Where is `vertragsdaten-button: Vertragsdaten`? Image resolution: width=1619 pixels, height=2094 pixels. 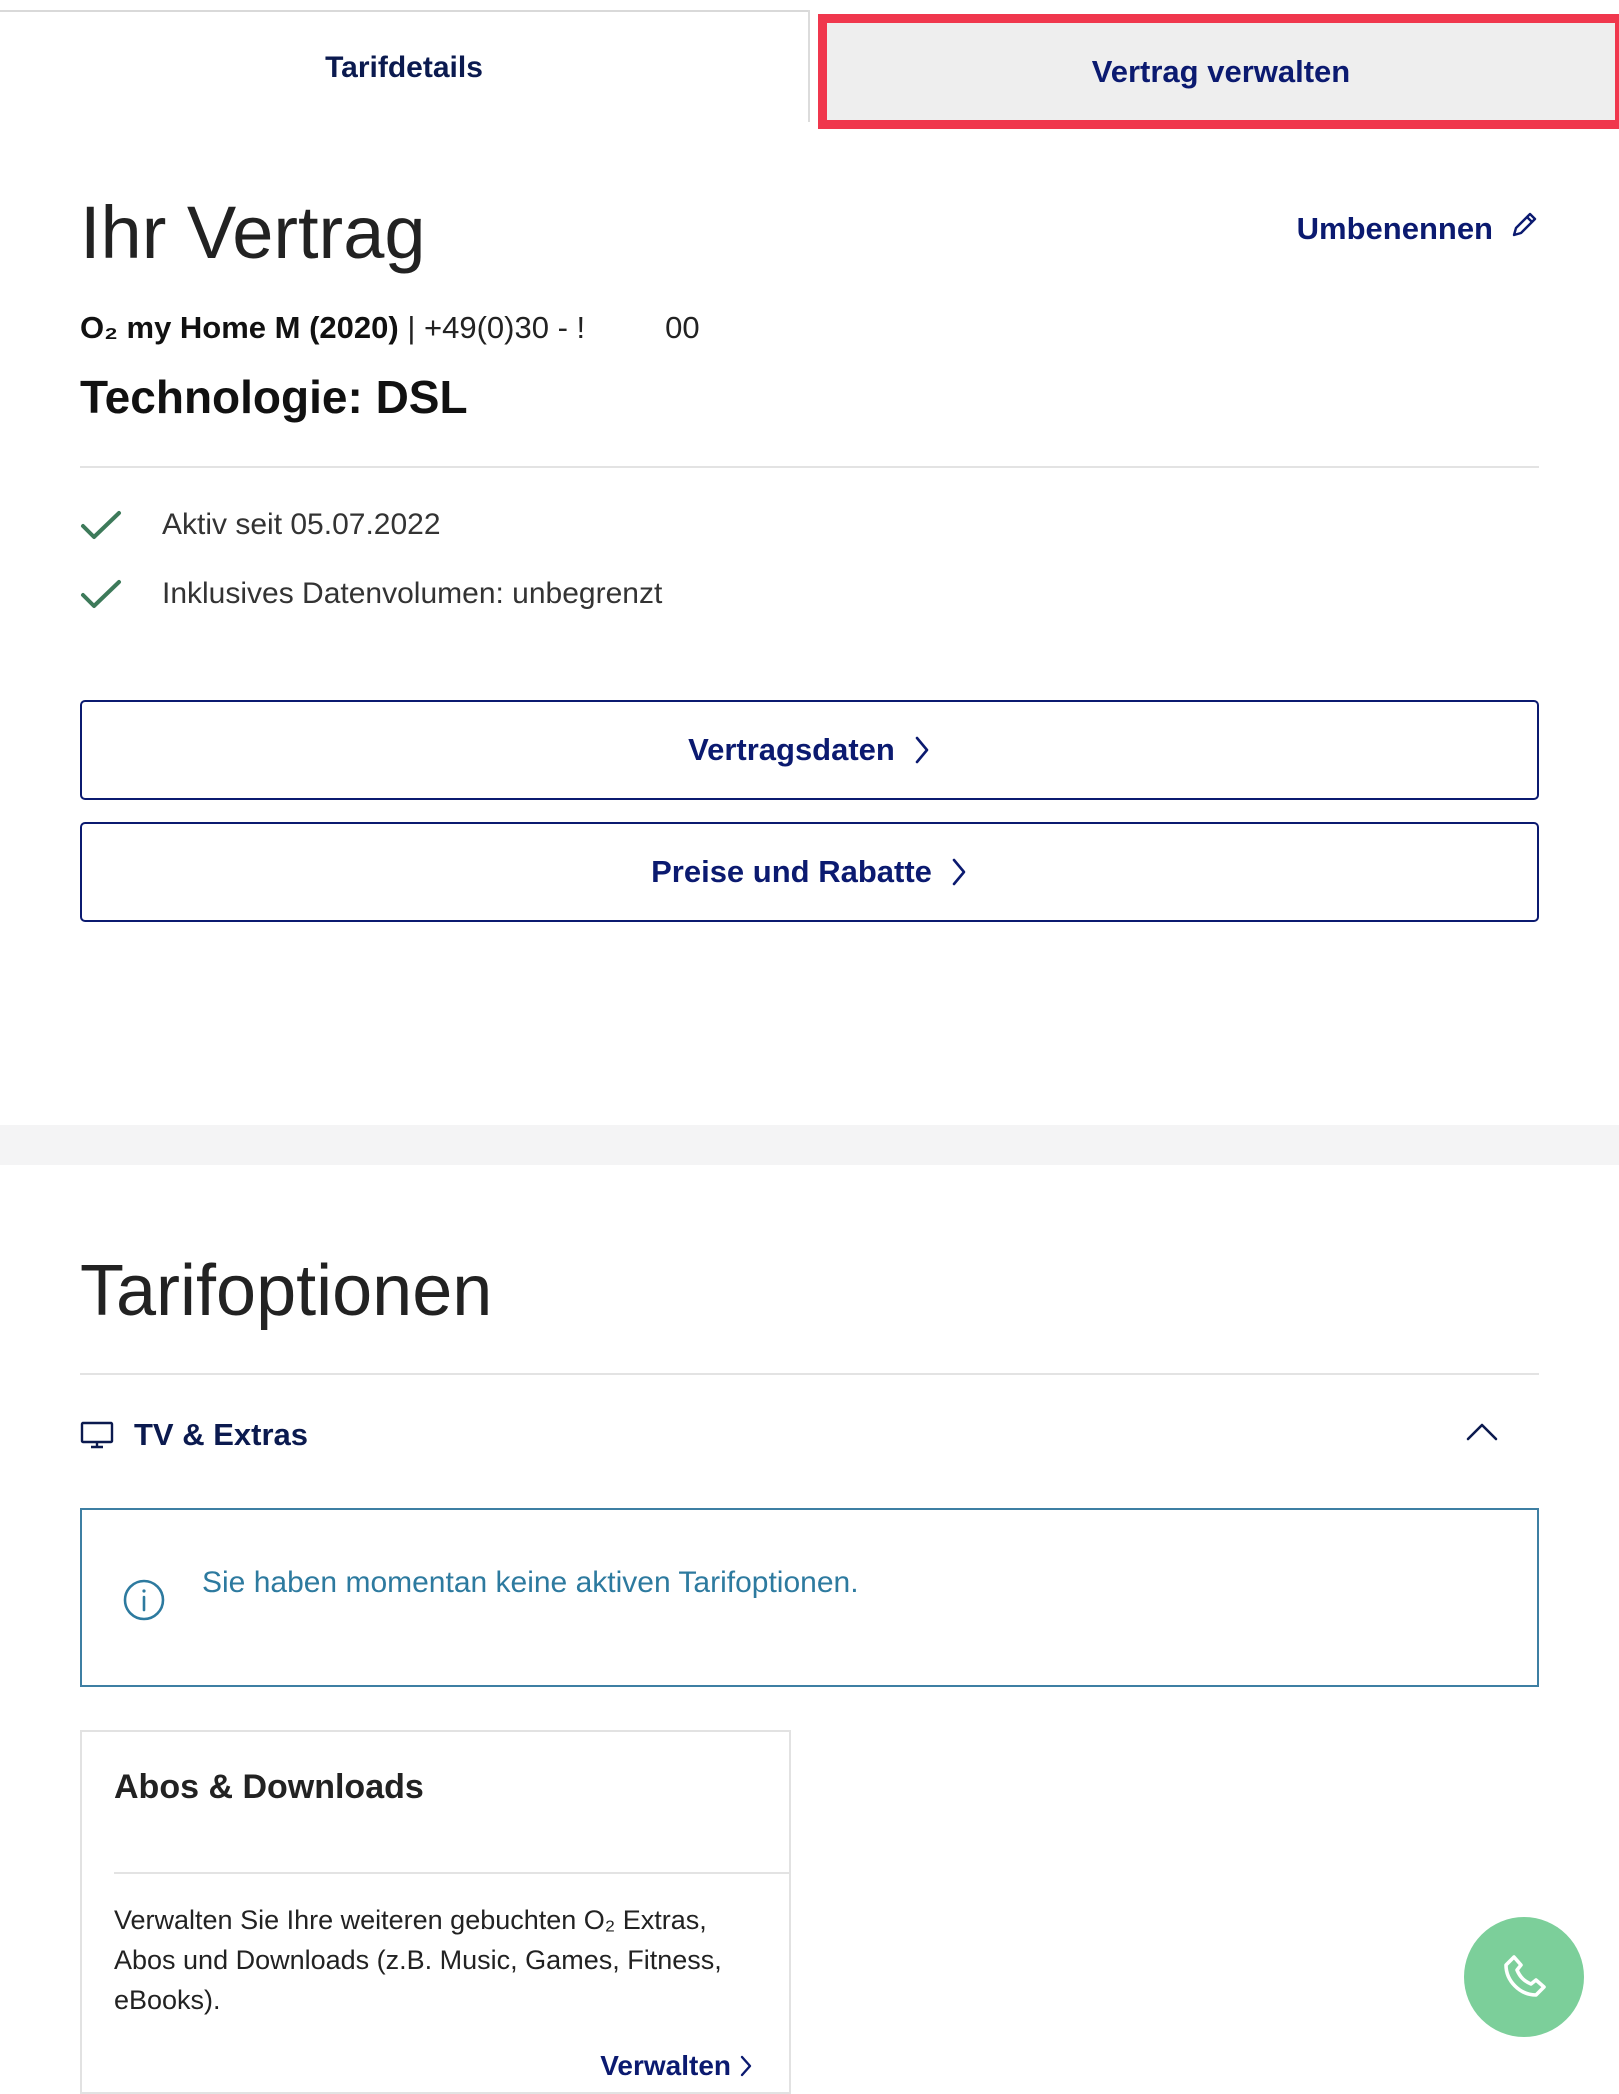 vertragsdaten-button: Vertragsdaten is located at coordinates (809, 750).